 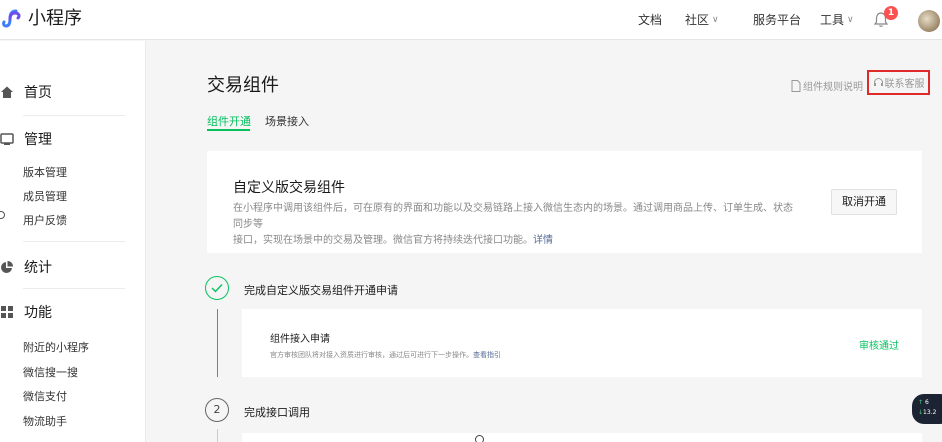 What do you see at coordinates (38, 268) in the screenshot?
I see `sidebar-item-stats-label: 统计` at bounding box center [38, 268].